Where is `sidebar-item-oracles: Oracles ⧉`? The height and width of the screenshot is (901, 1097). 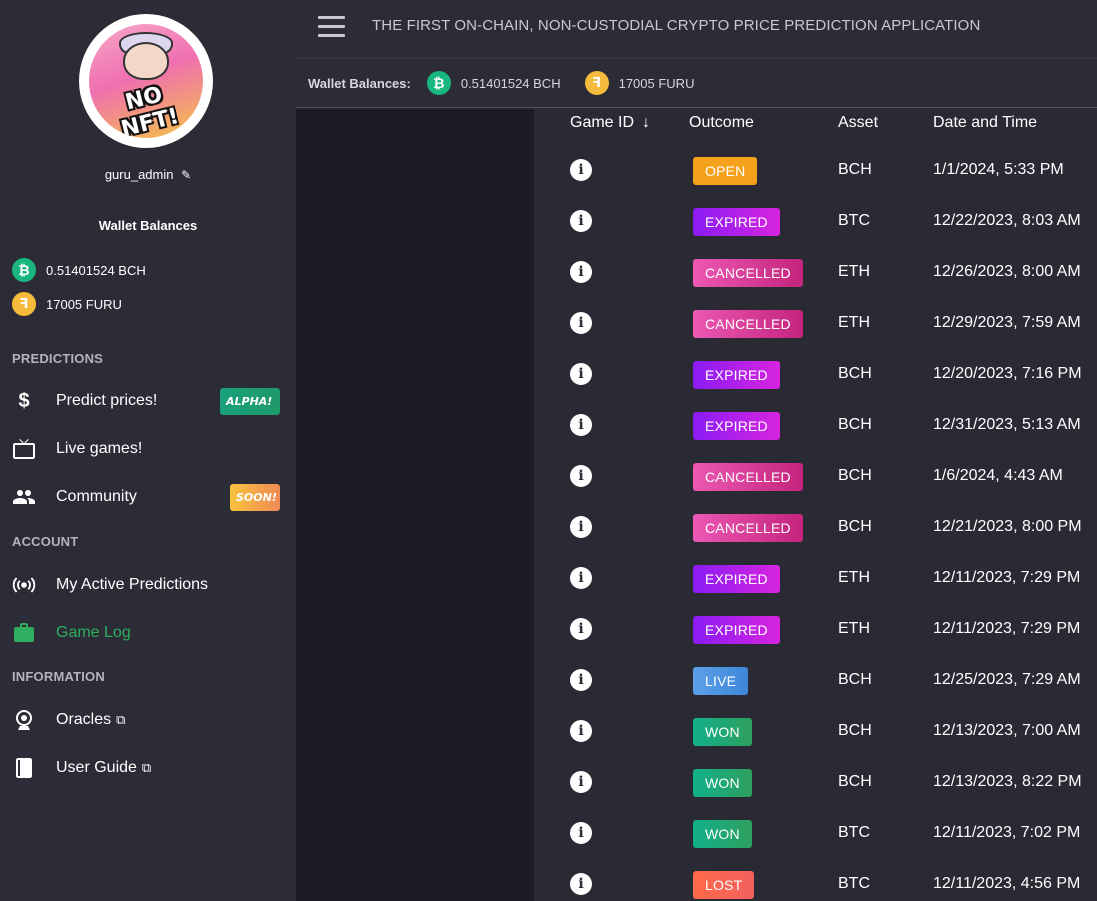 sidebar-item-oracles: Oracles ⧉ is located at coordinates (148, 720).